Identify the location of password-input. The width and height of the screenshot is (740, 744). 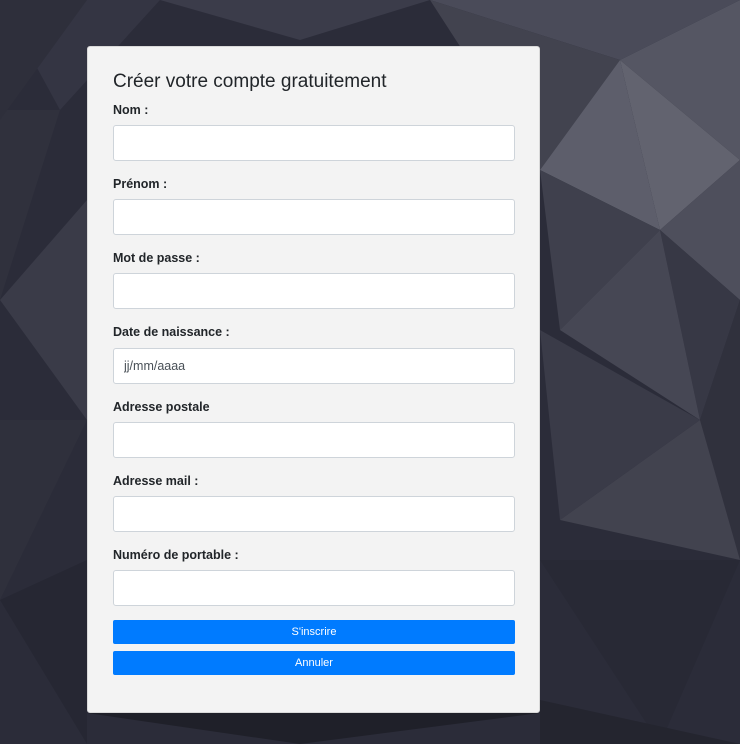
(314, 291).